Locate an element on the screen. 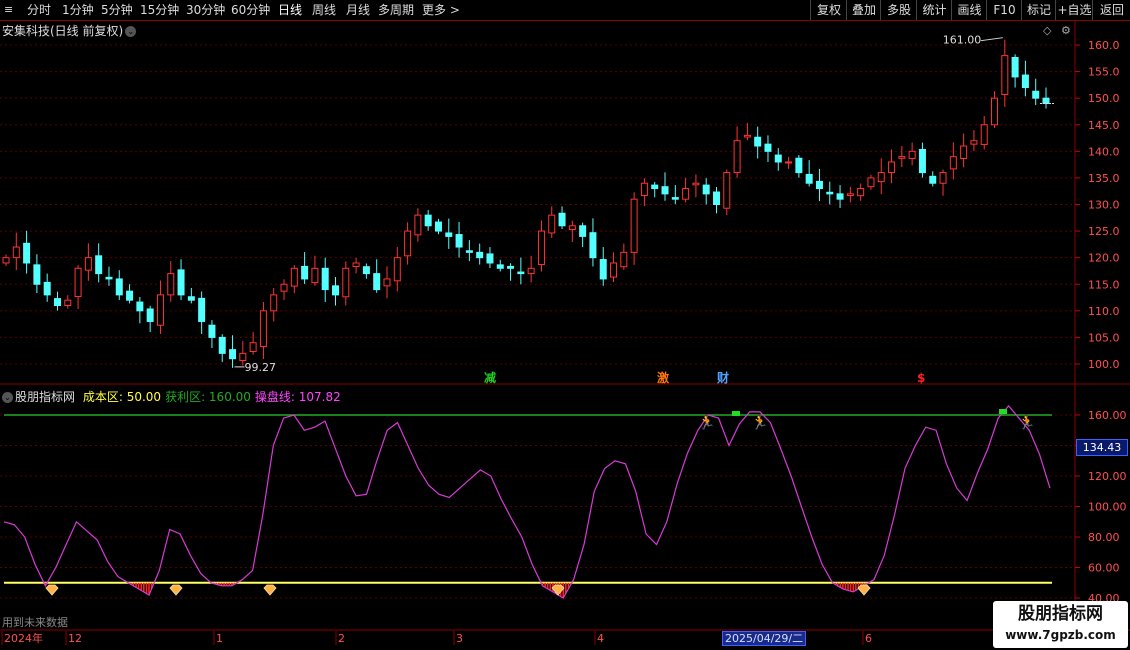 The width and height of the screenshot is (1130, 650). price-tick-label: 145.0 is located at coordinates (1104, 125).